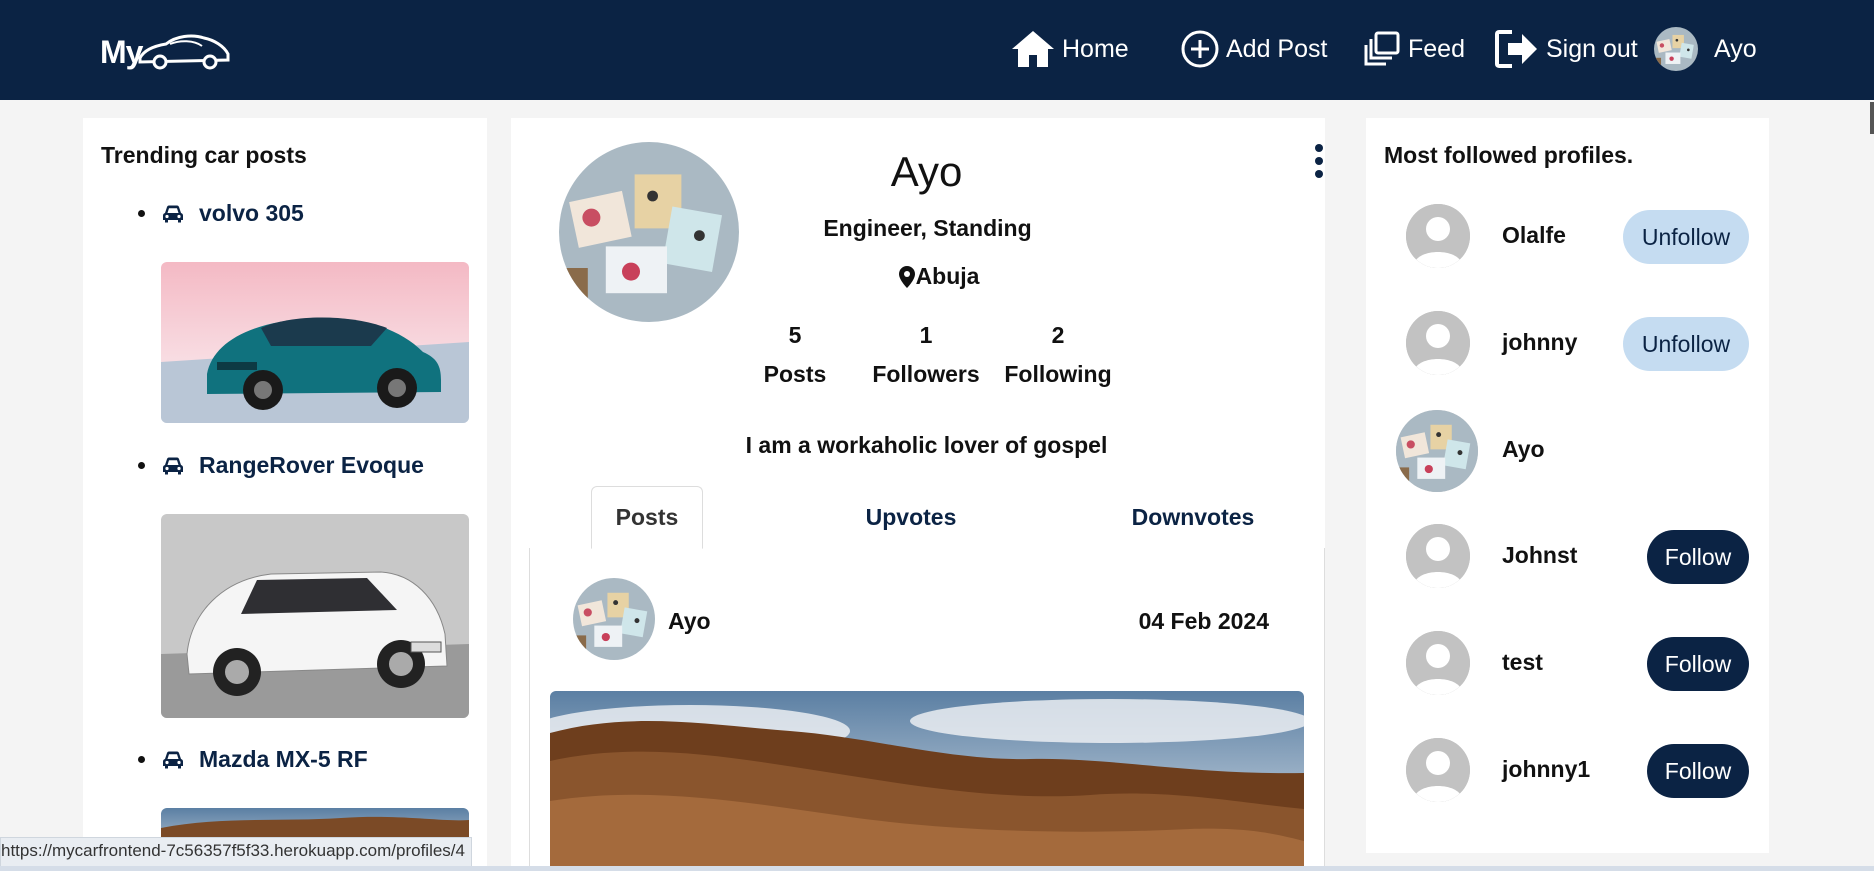 The width and height of the screenshot is (1874, 871). I want to click on list-item: Johnst Follow, so click(1567, 556).